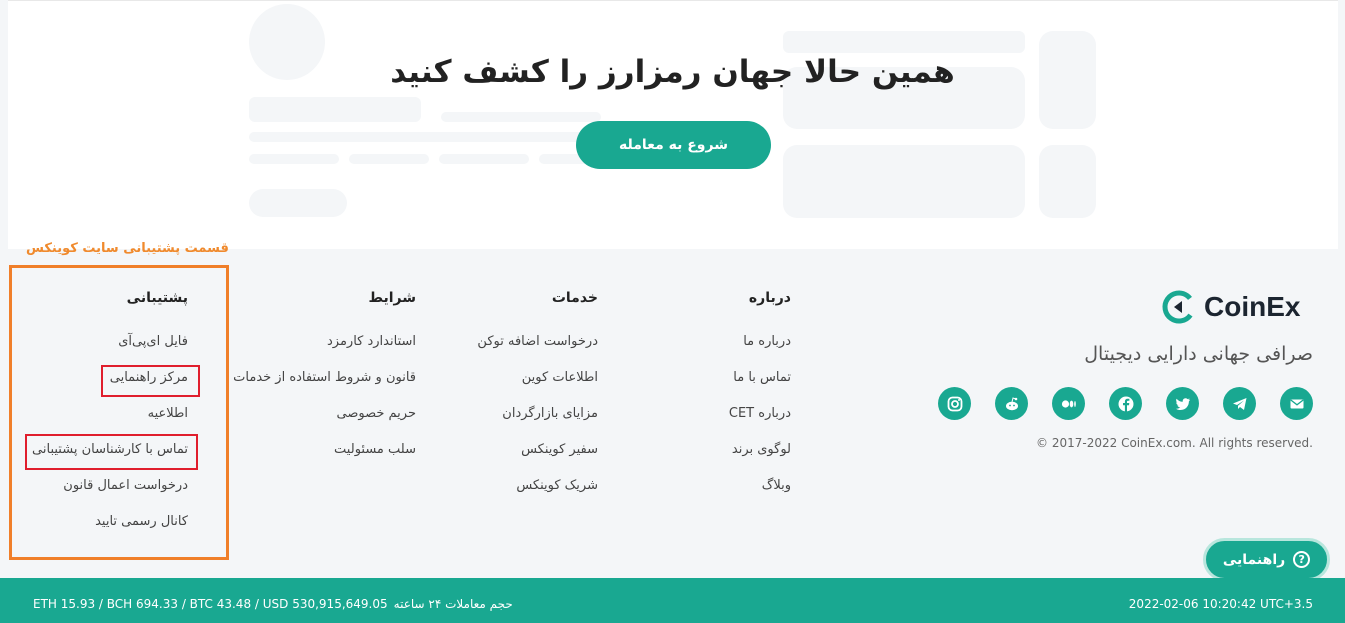 Image resolution: width=1345 pixels, height=623 pixels. Describe the element at coordinates (141, 521) in the screenshot. I see `footer-link-official-verification: کانال رسمی تایید` at that location.